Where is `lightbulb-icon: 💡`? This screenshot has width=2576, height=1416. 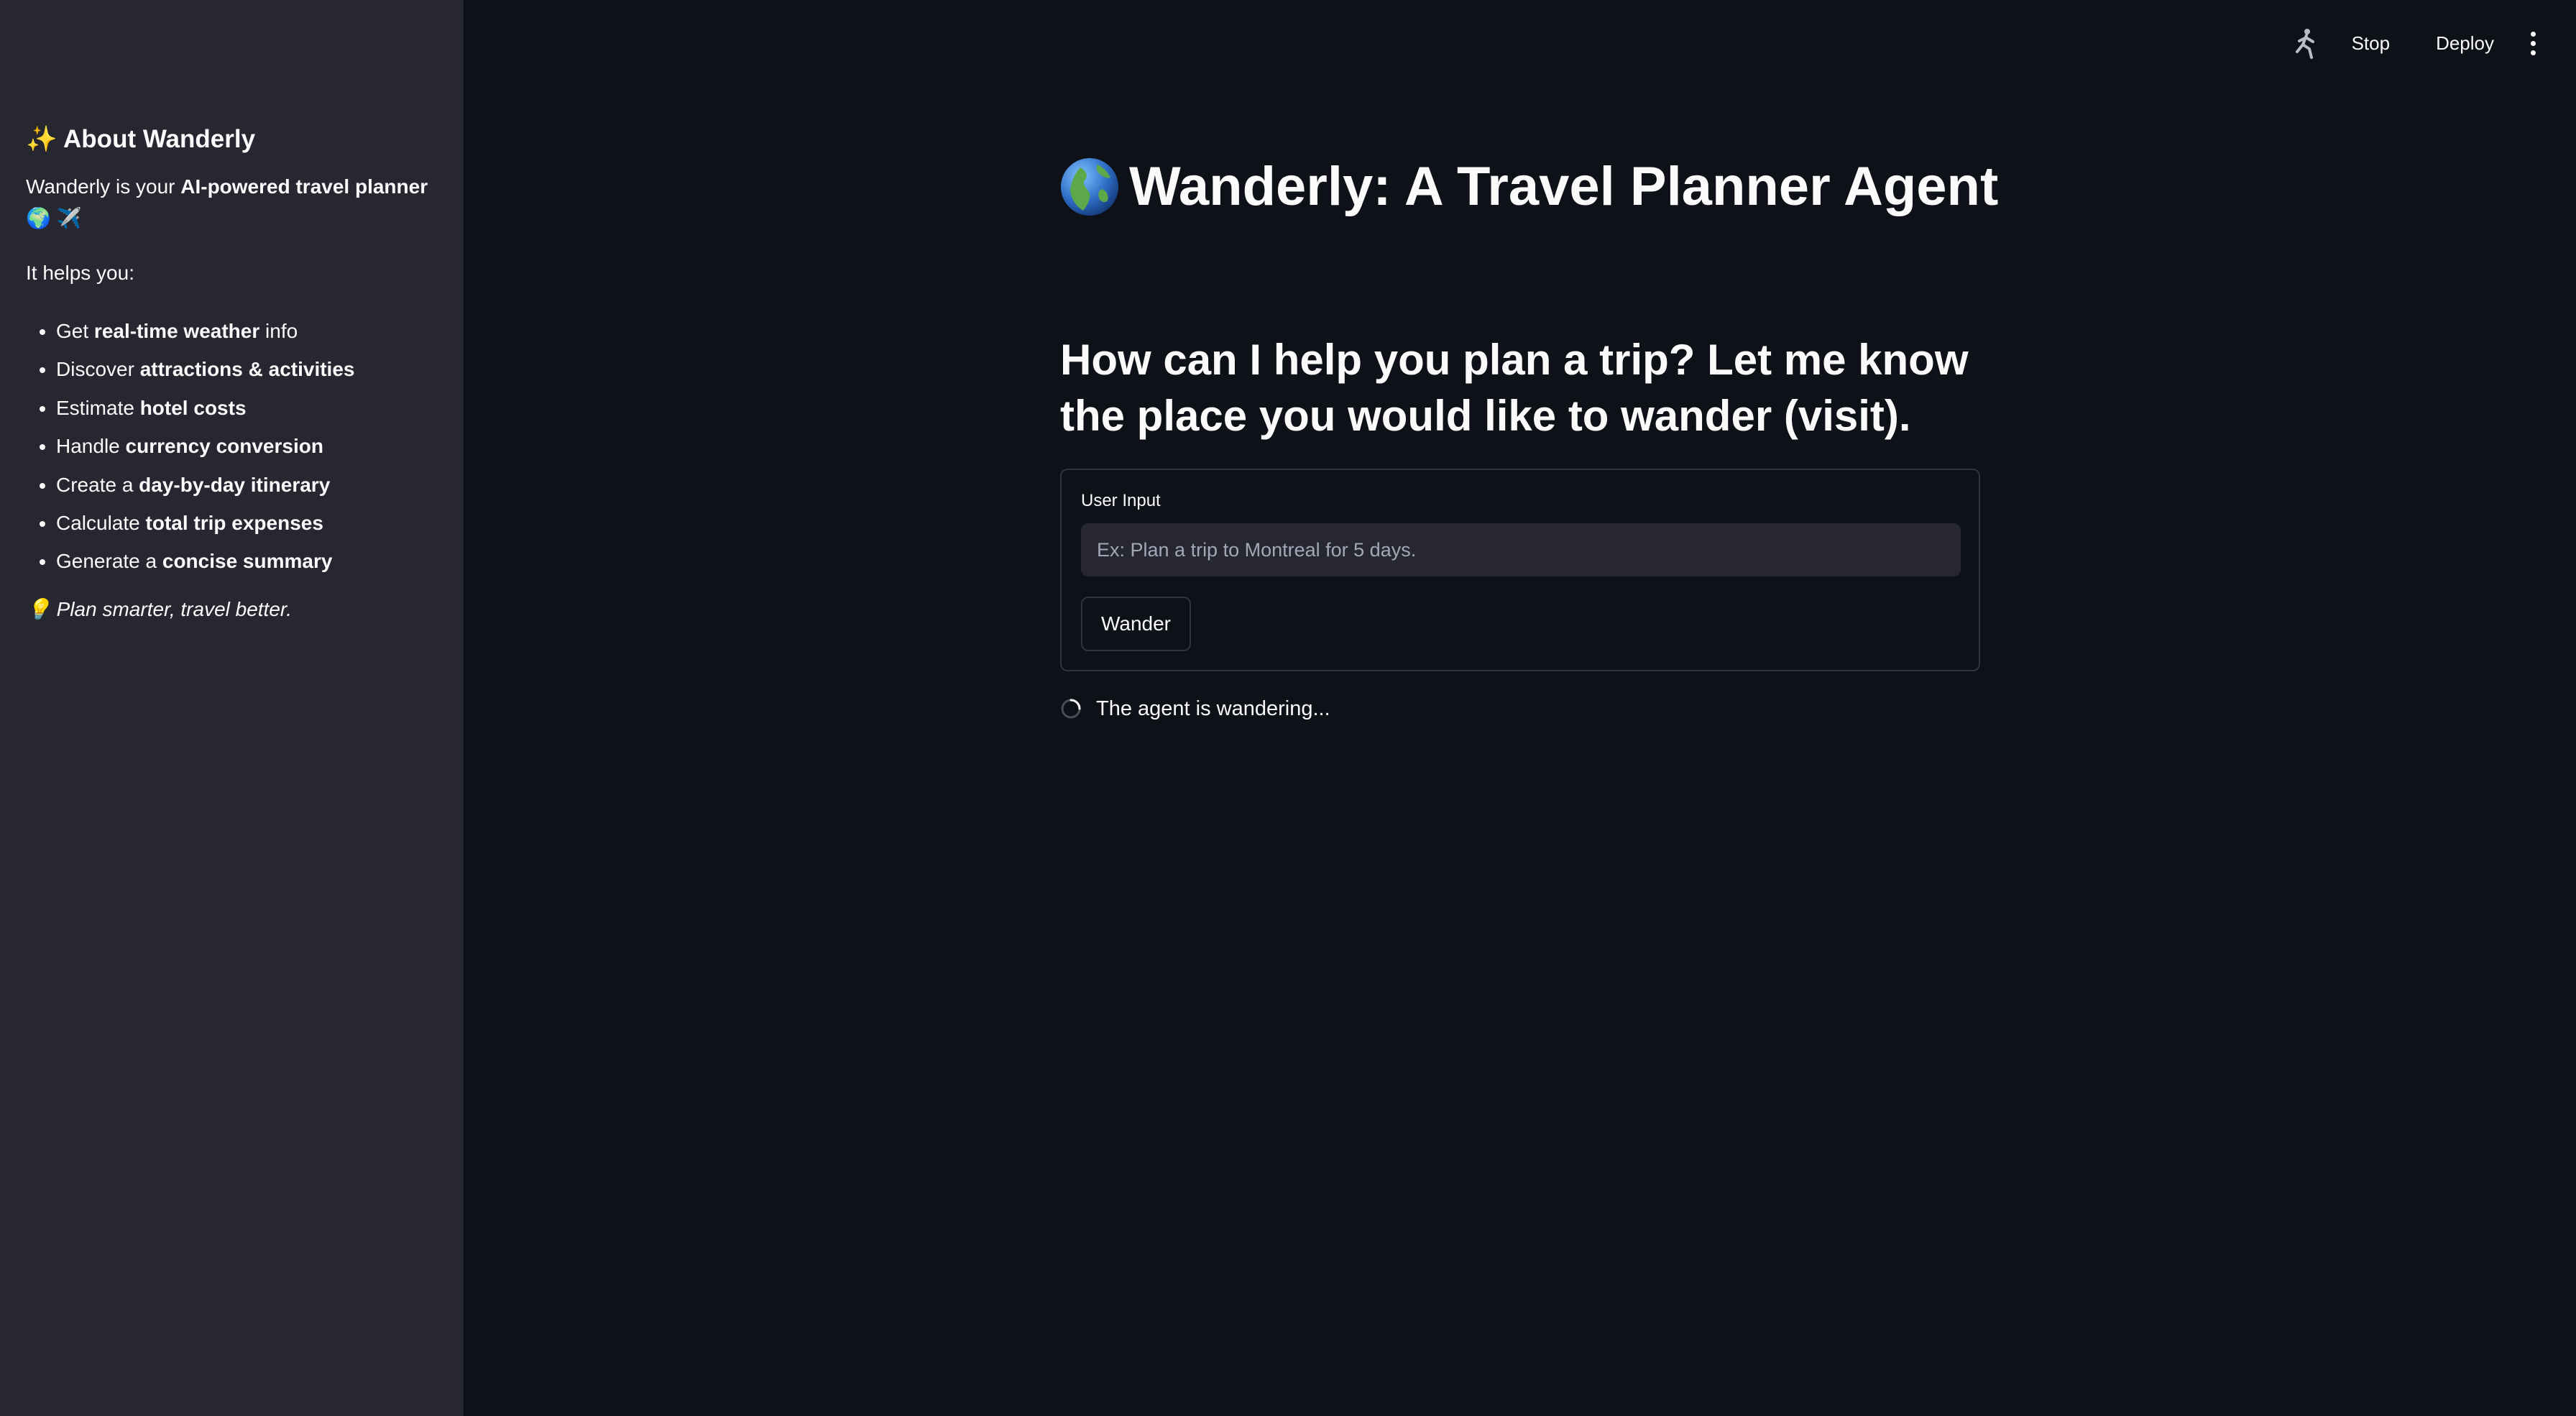 lightbulb-icon: 💡 is located at coordinates (38, 608).